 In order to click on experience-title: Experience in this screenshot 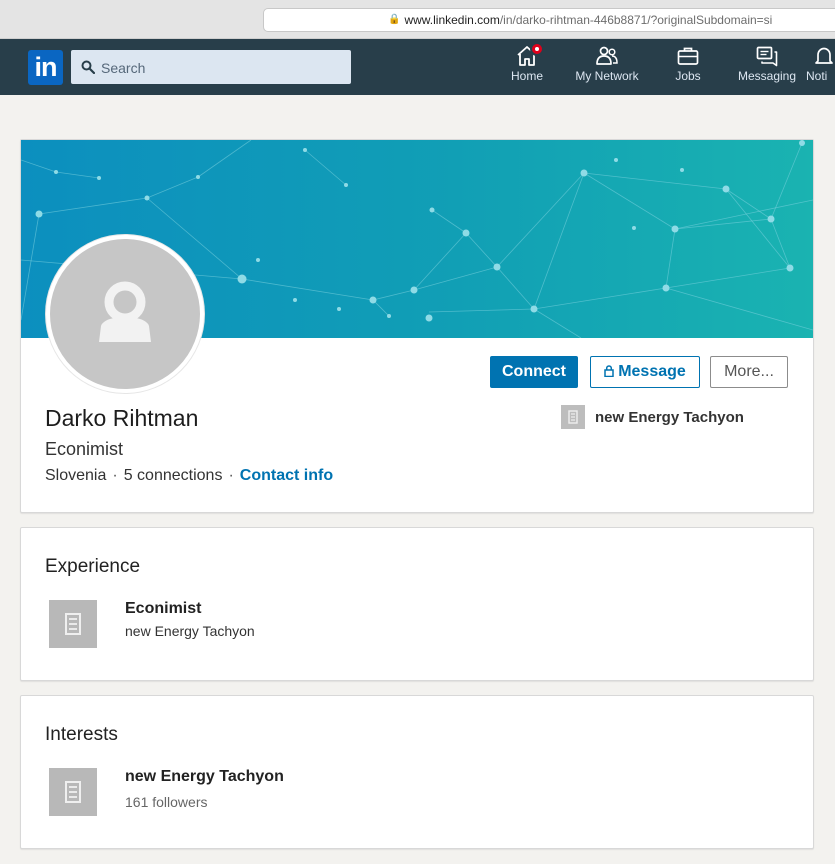, I will do `click(93, 566)`.